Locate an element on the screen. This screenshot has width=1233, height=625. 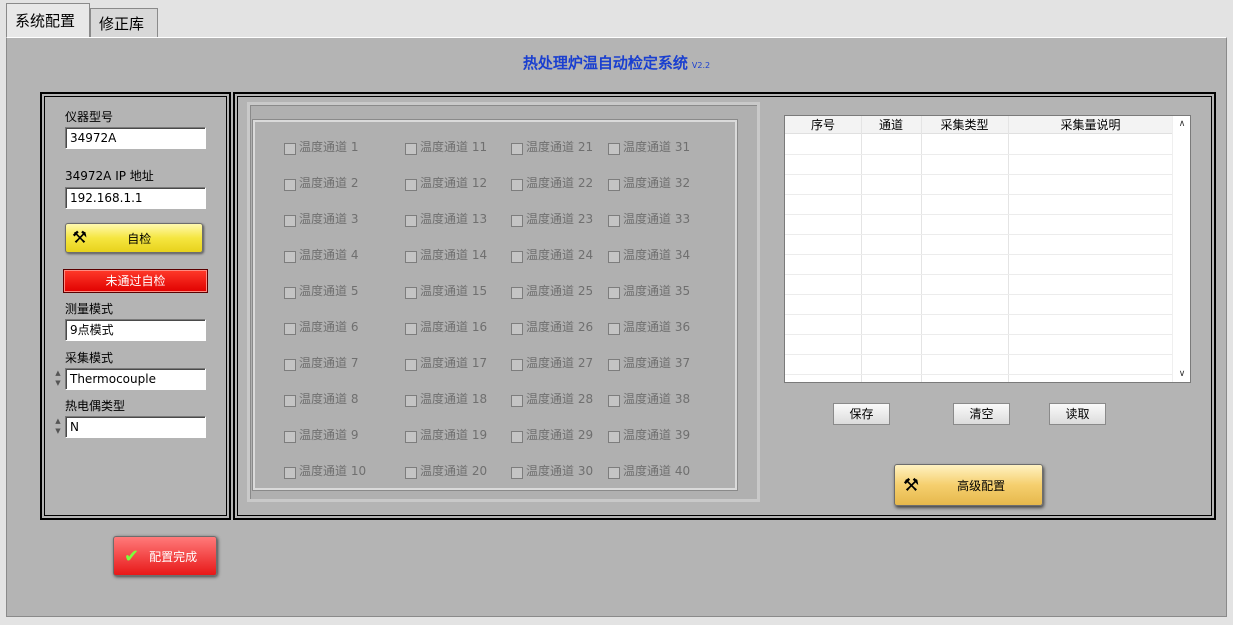
channel-checkbox: 温度通道 9 is located at coordinates (321, 434).